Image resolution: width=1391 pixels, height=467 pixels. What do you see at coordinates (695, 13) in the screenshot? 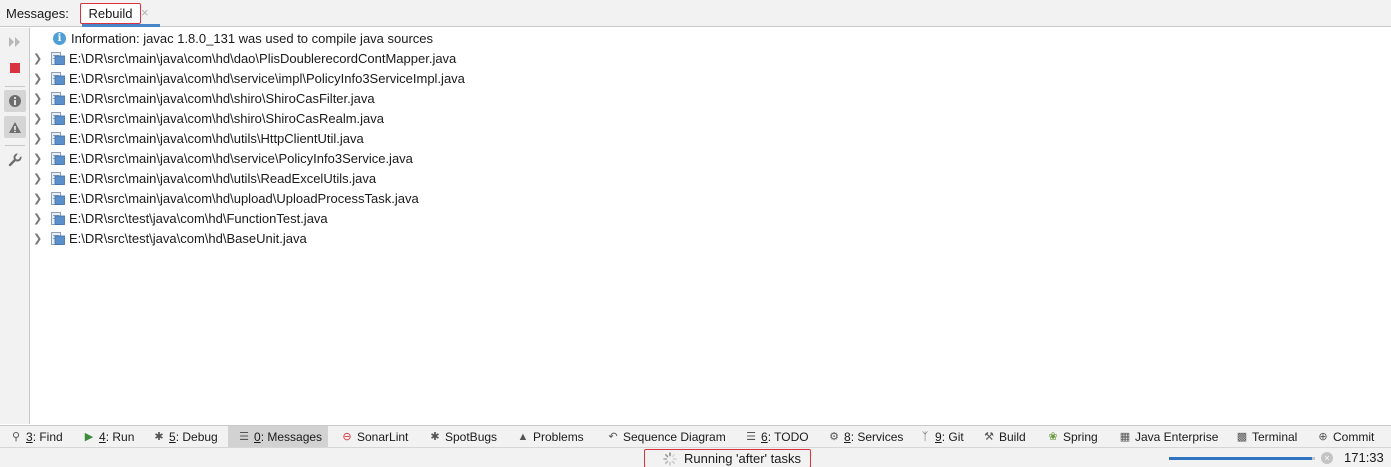
I see `messages-header: Messages: Rebuild ×` at bounding box center [695, 13].